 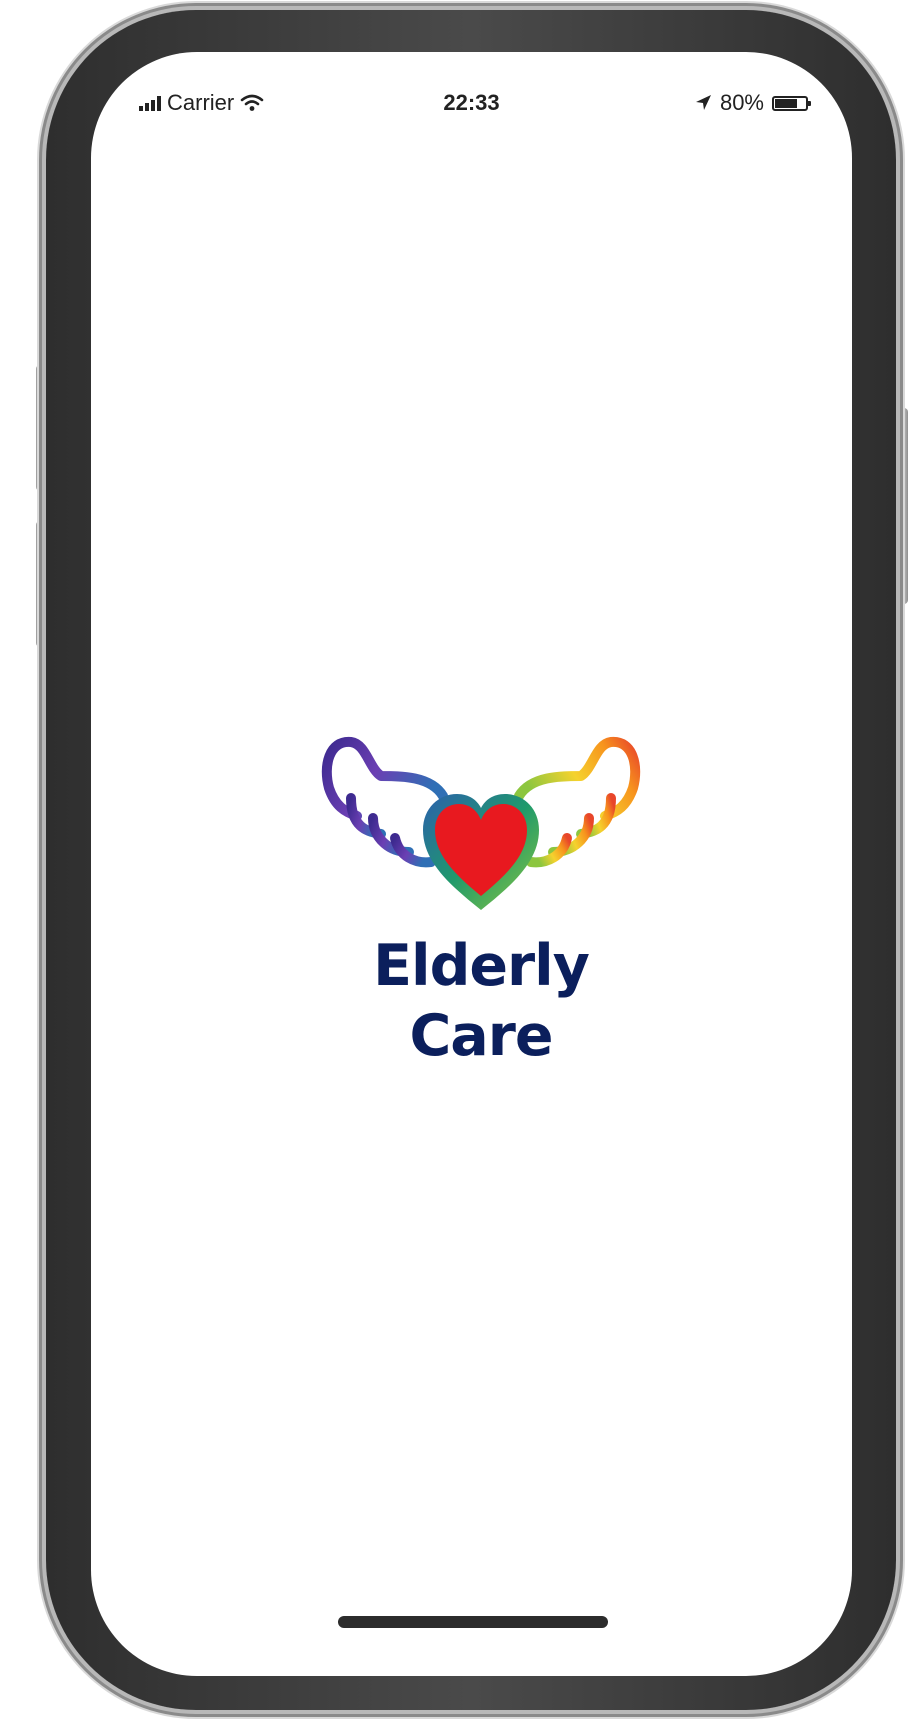 What do you see at coordinates (471, 103) in the screenshot?
I see `status-bar: Carrier 22:33 80%` at bounding box center [471, 103].